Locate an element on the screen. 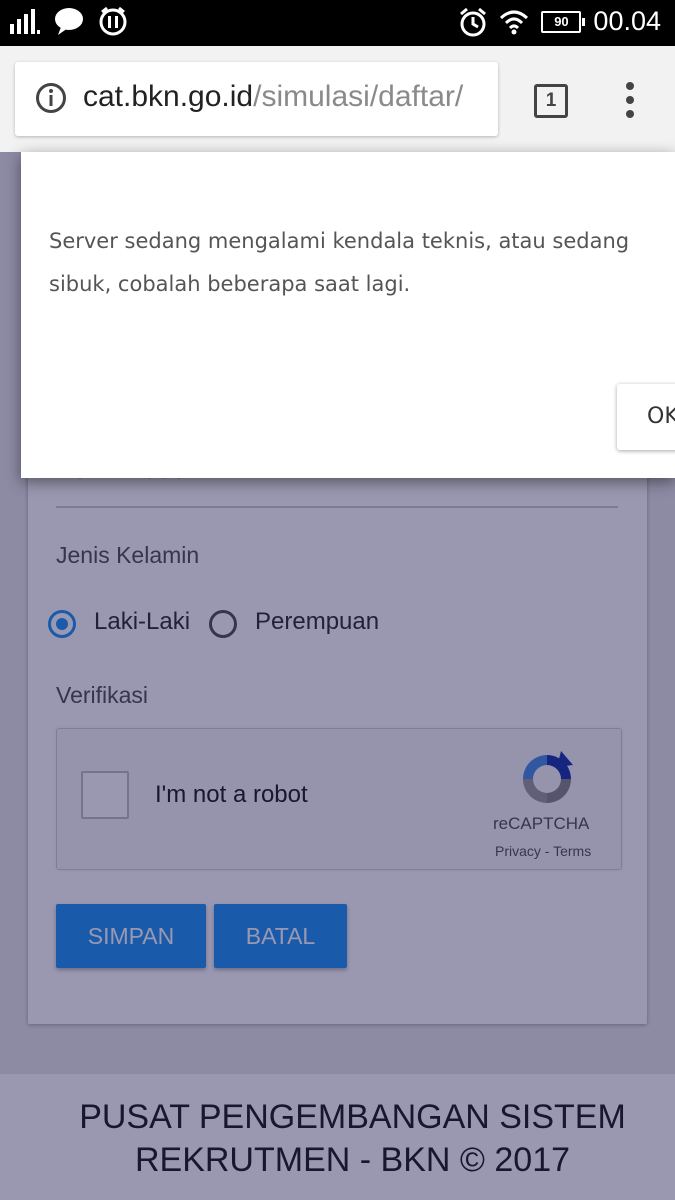 The width and height of the screenshot is (675, 1200). ok-button: OK is located at coordinates (646, 417).